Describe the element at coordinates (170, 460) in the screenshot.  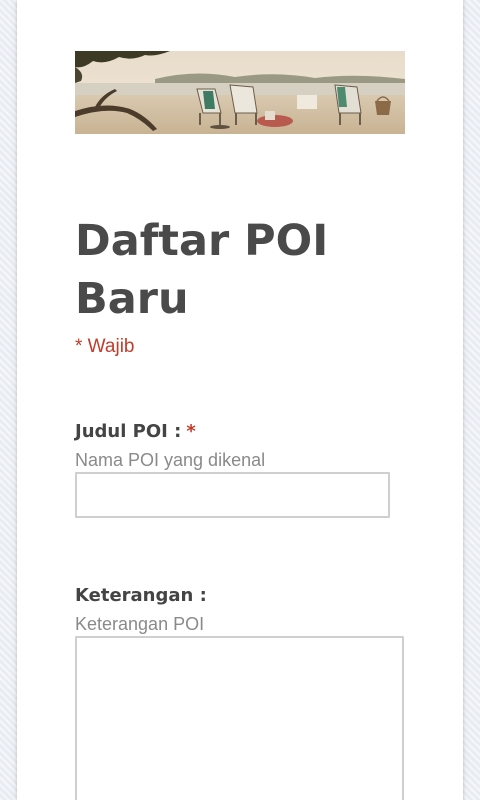
I see `question-help-judul: Nama POI yang dikenal` at that location.